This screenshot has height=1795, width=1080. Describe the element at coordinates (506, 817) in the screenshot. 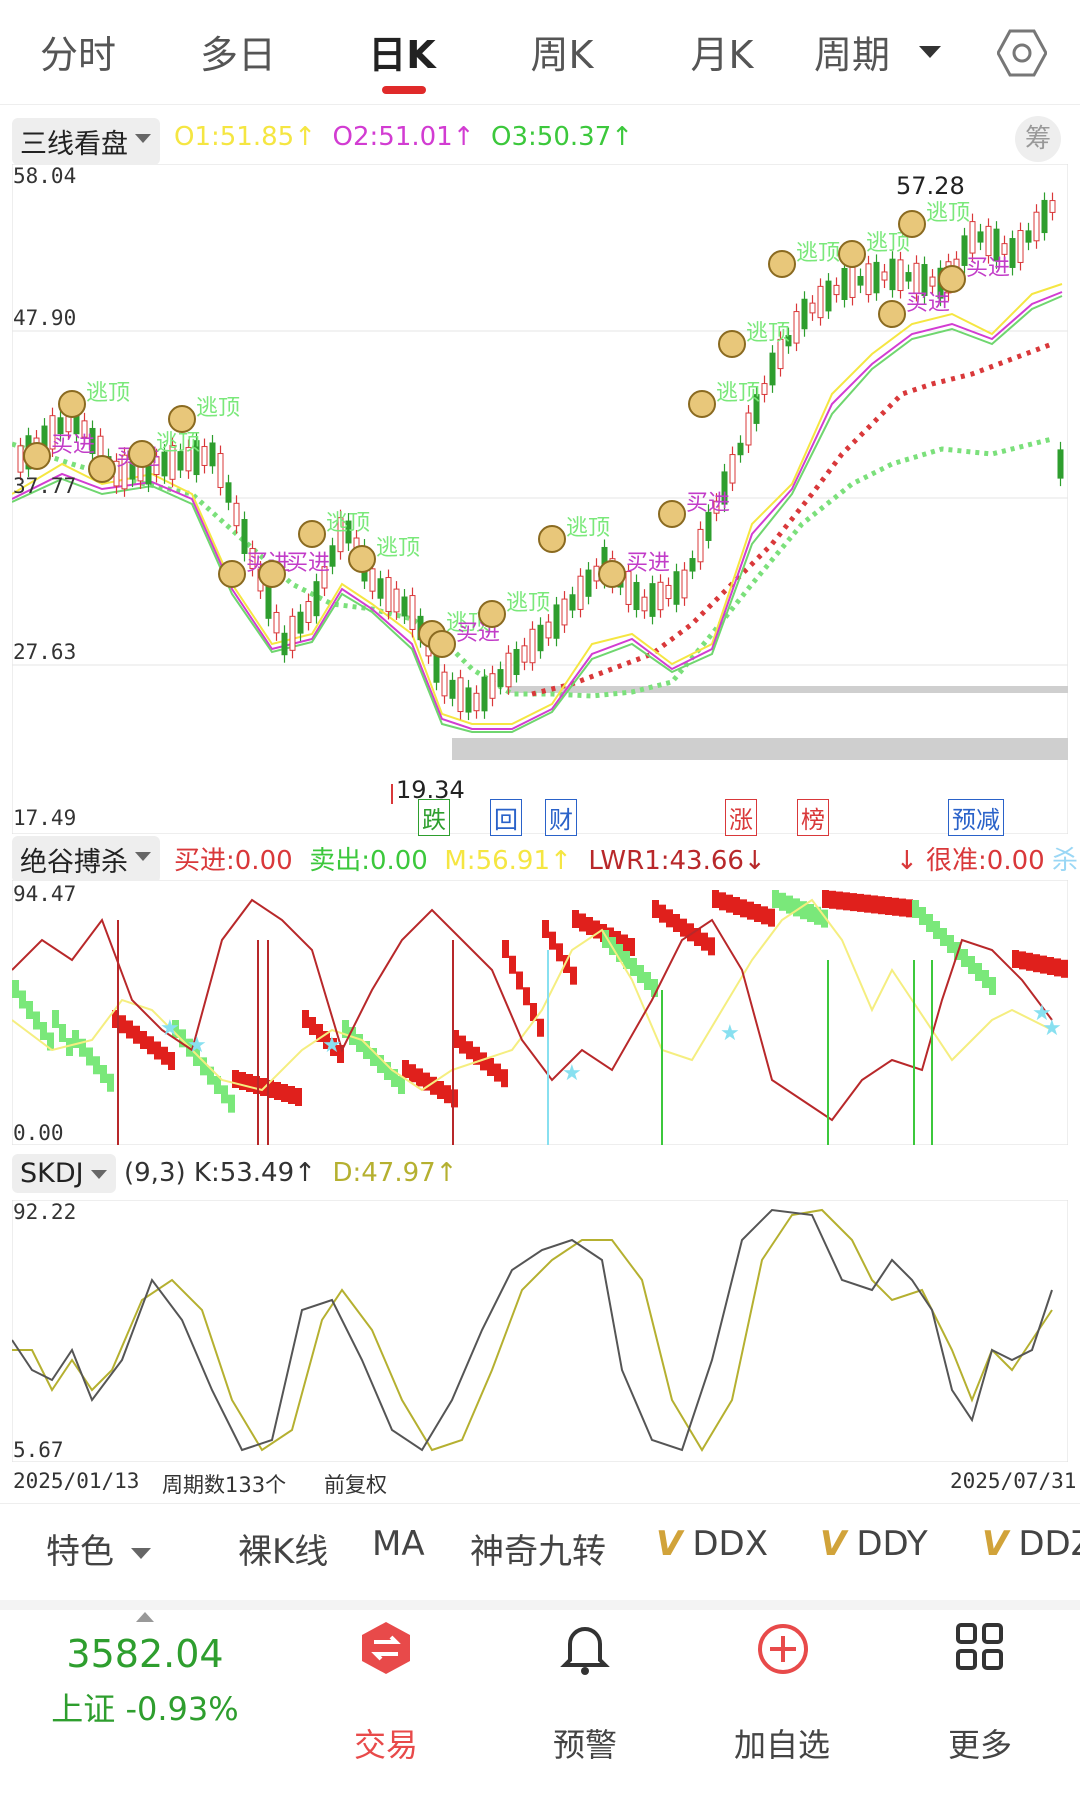

I see `event-tag-retrace: 回` at that location.